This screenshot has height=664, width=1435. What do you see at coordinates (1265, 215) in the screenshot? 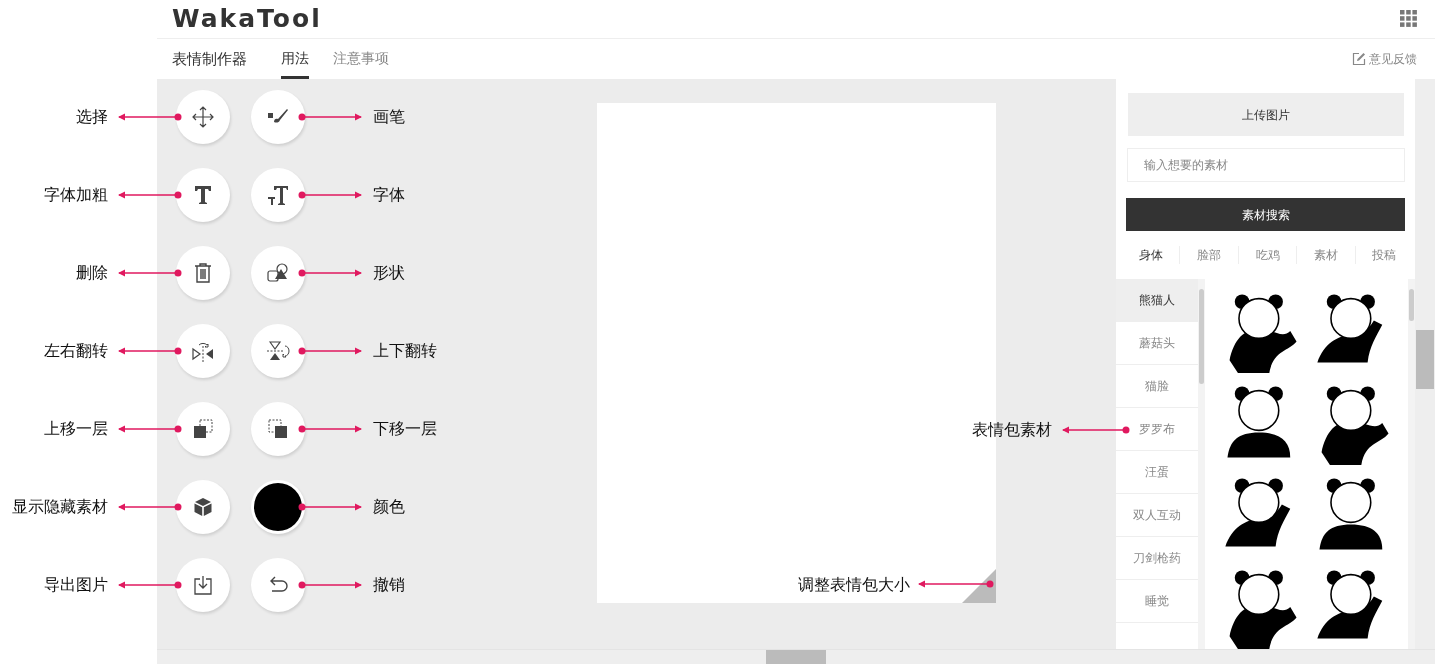
I see `search-button: 素材搜索` at bounding box center [1265, 215].